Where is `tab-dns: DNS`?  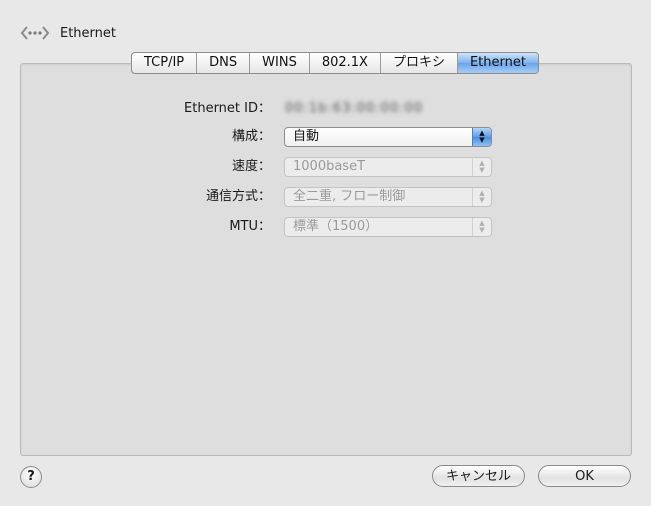 tab-dns: DNS is located at coordinates (224, 63).